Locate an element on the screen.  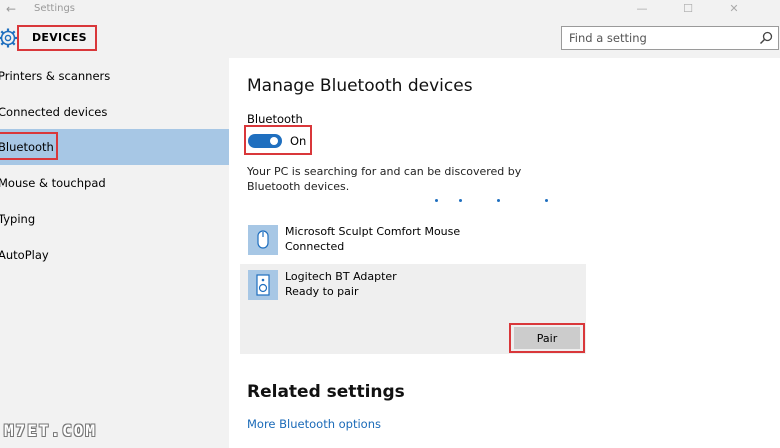
sidebar-item-typing: Typing is located at coordinates (114, 219).